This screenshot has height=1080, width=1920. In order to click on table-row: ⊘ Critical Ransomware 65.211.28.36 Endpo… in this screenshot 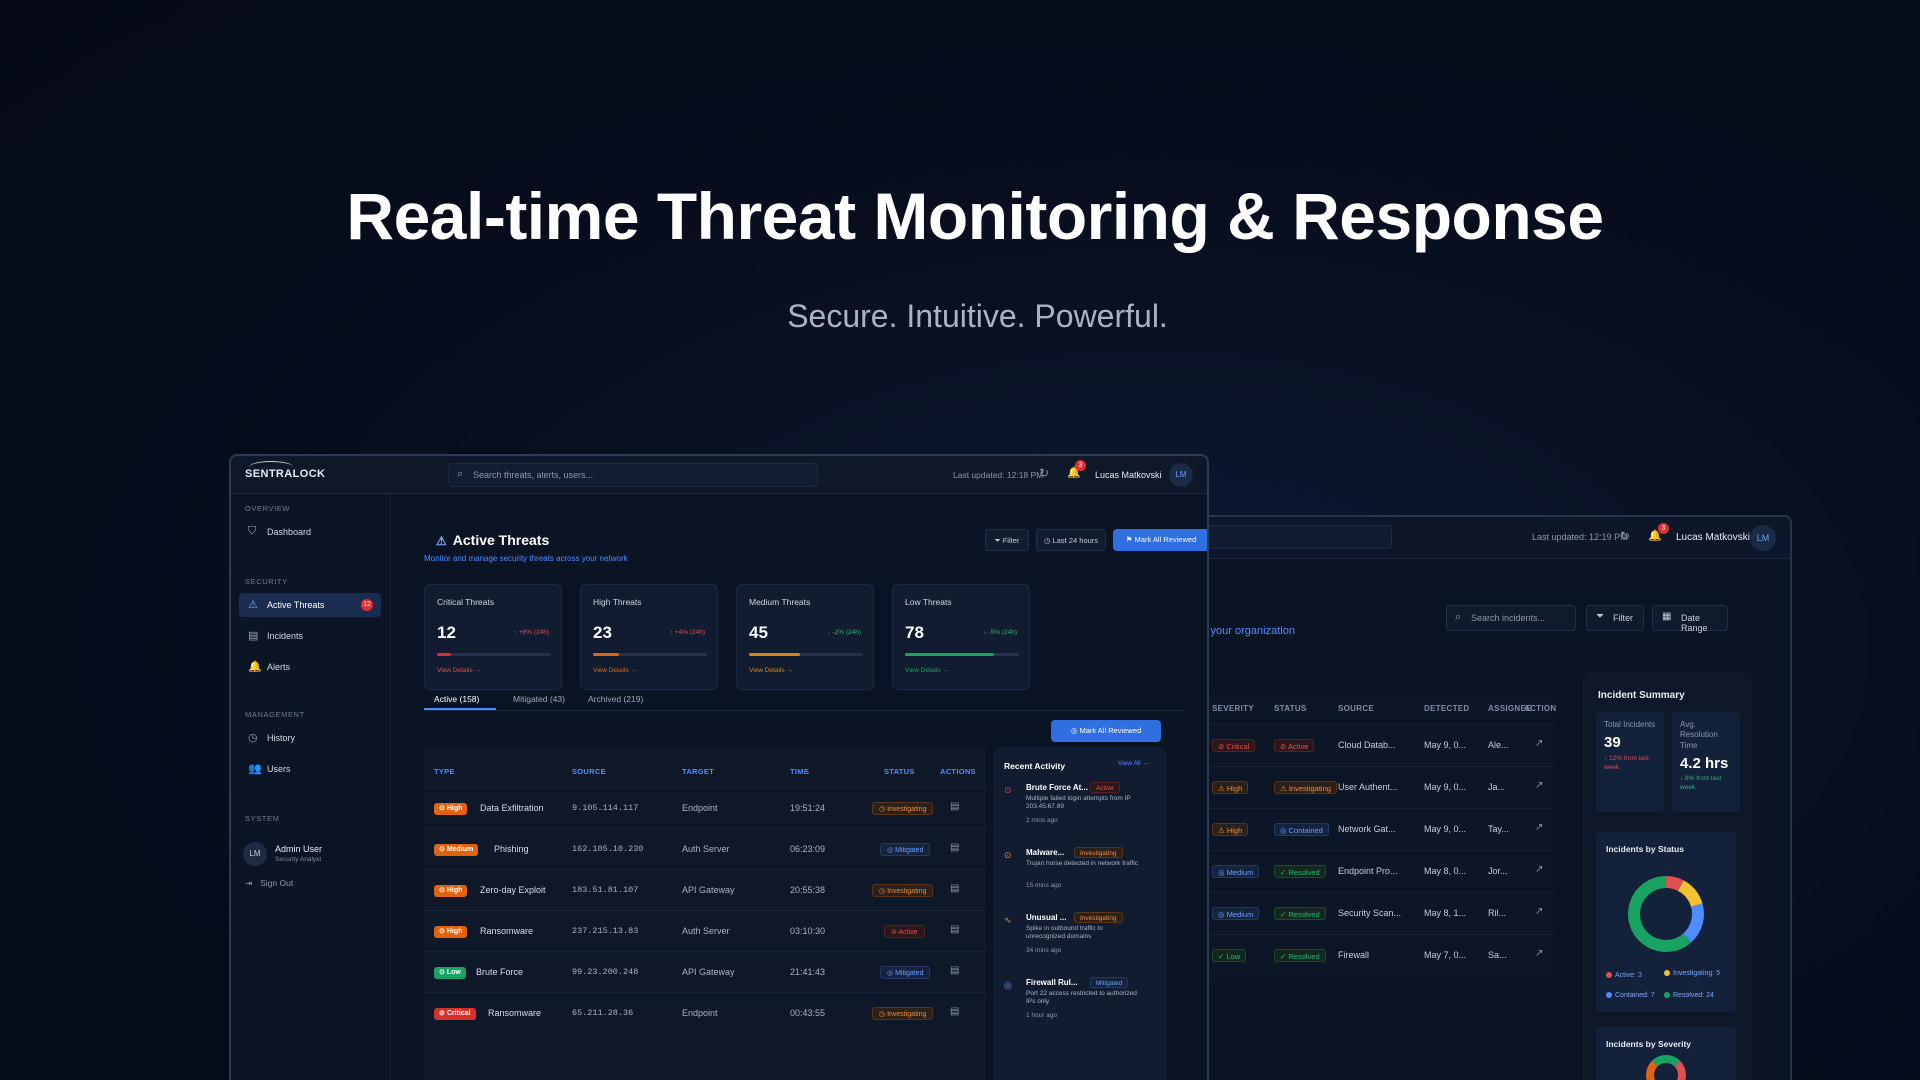, I will do `click(705, 1012)`.